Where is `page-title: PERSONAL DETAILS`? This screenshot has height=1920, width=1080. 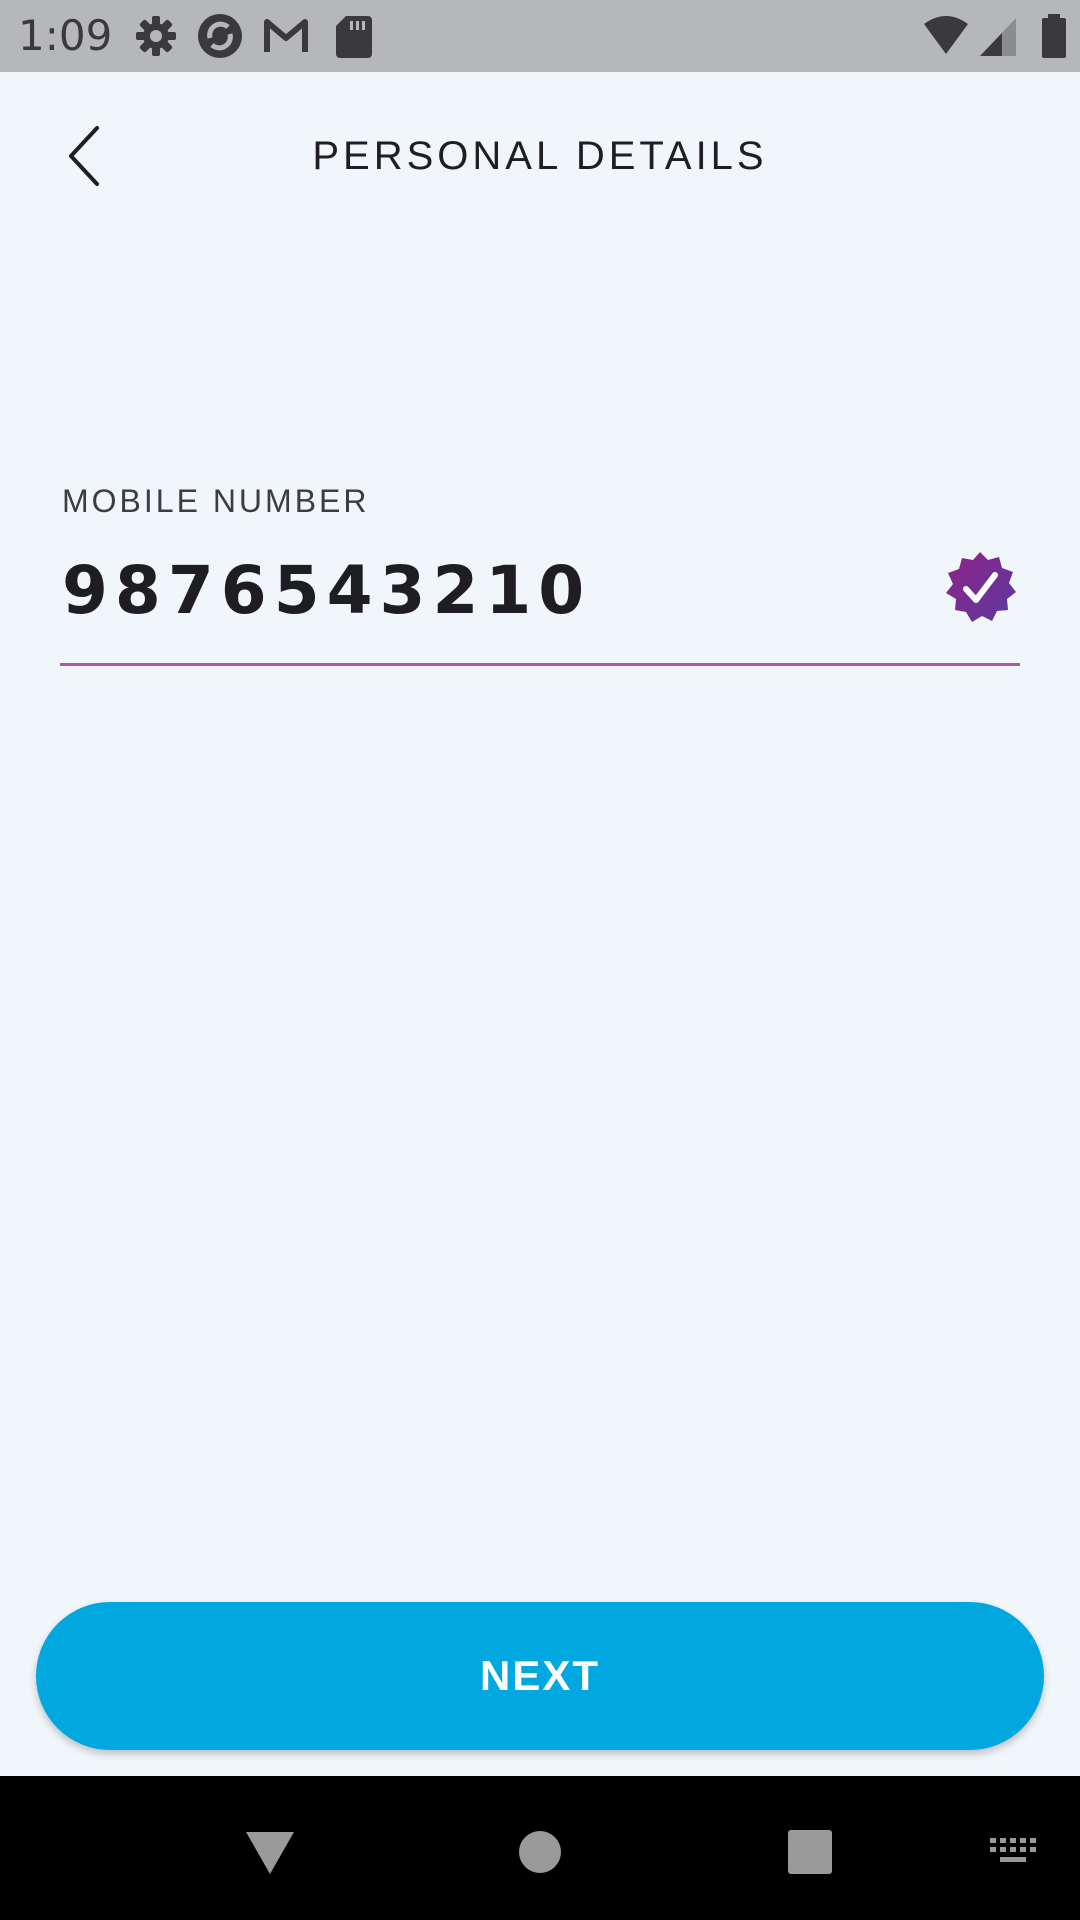 page-title: PERSONAL DETAILS is located at coordinates (540, 156).